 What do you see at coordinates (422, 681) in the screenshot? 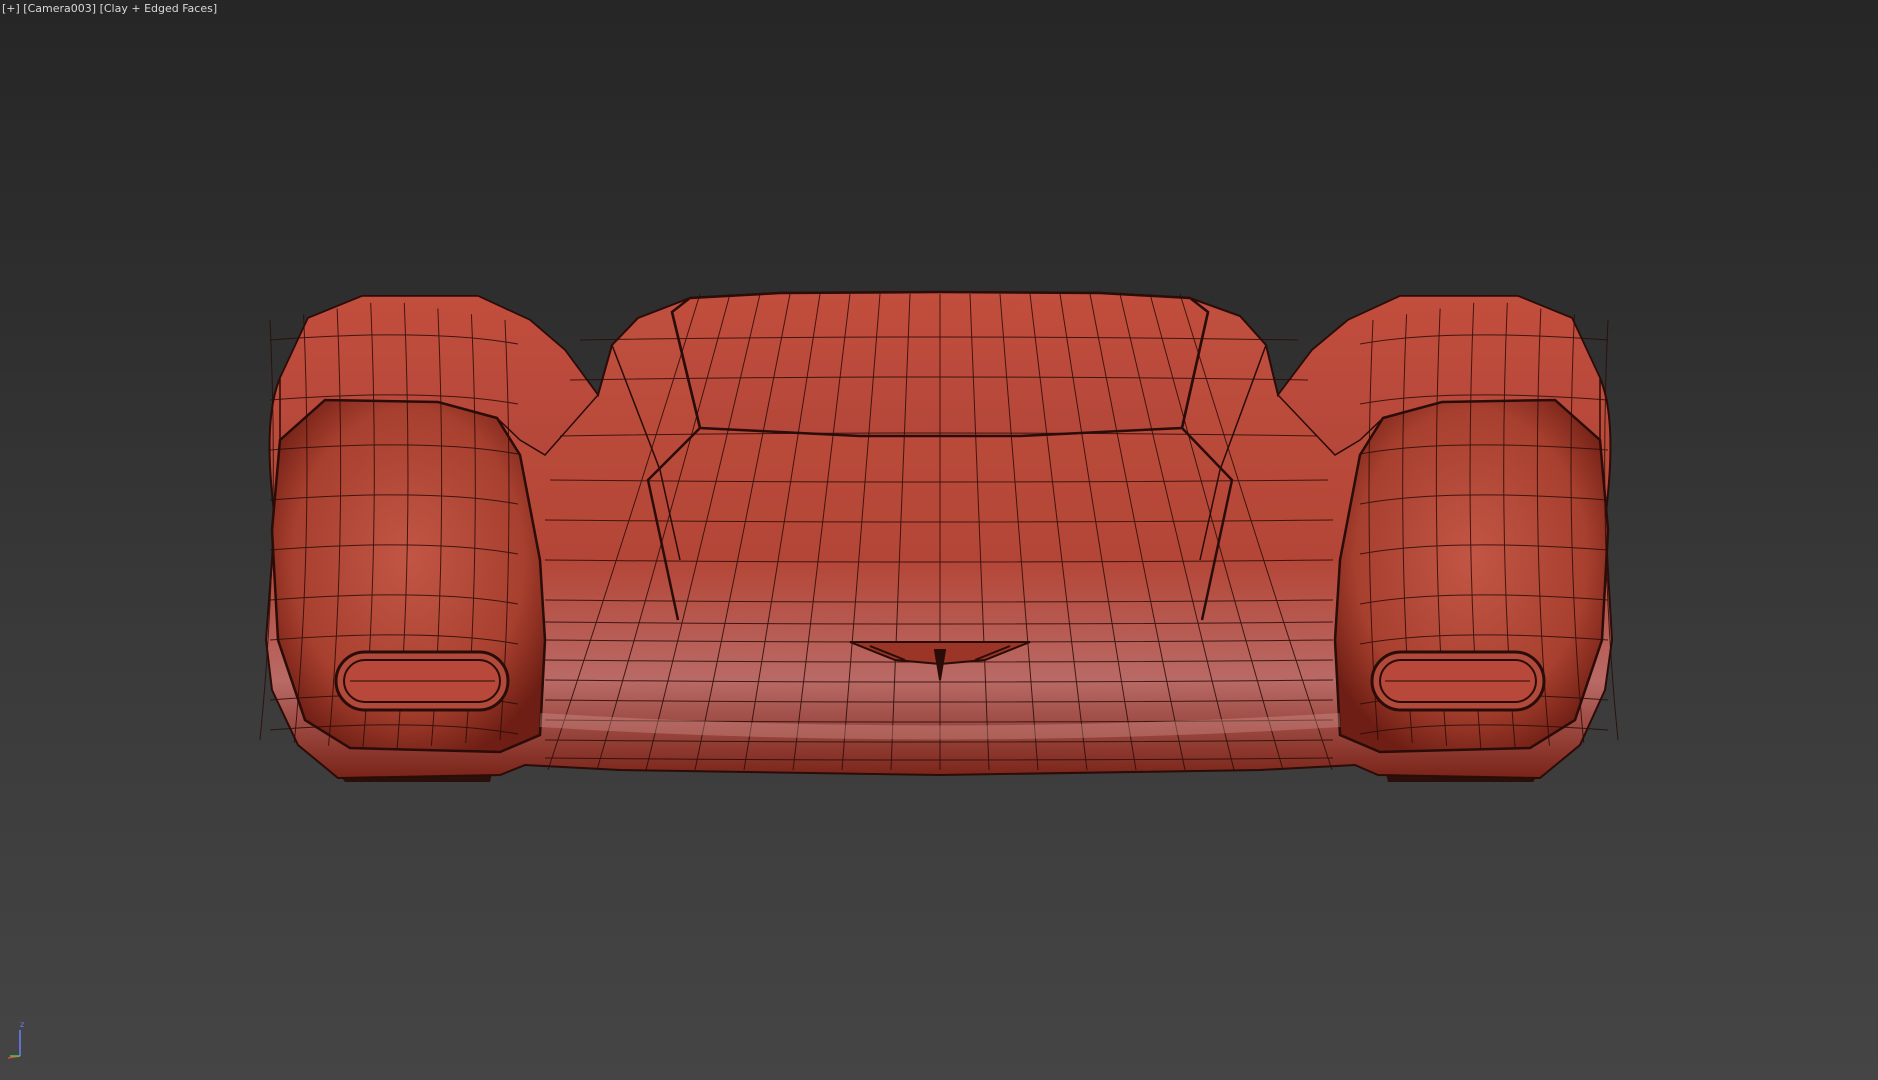
I see `left-headlight` at bounding box center [422, 681].